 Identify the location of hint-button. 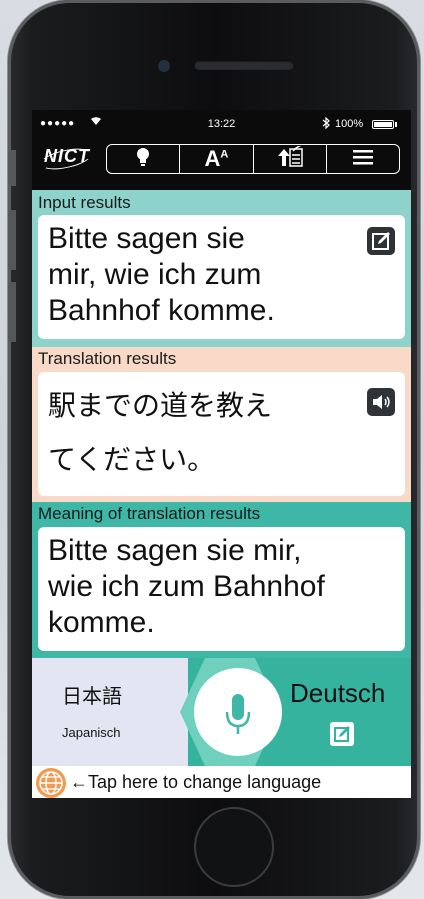
(144, 159).